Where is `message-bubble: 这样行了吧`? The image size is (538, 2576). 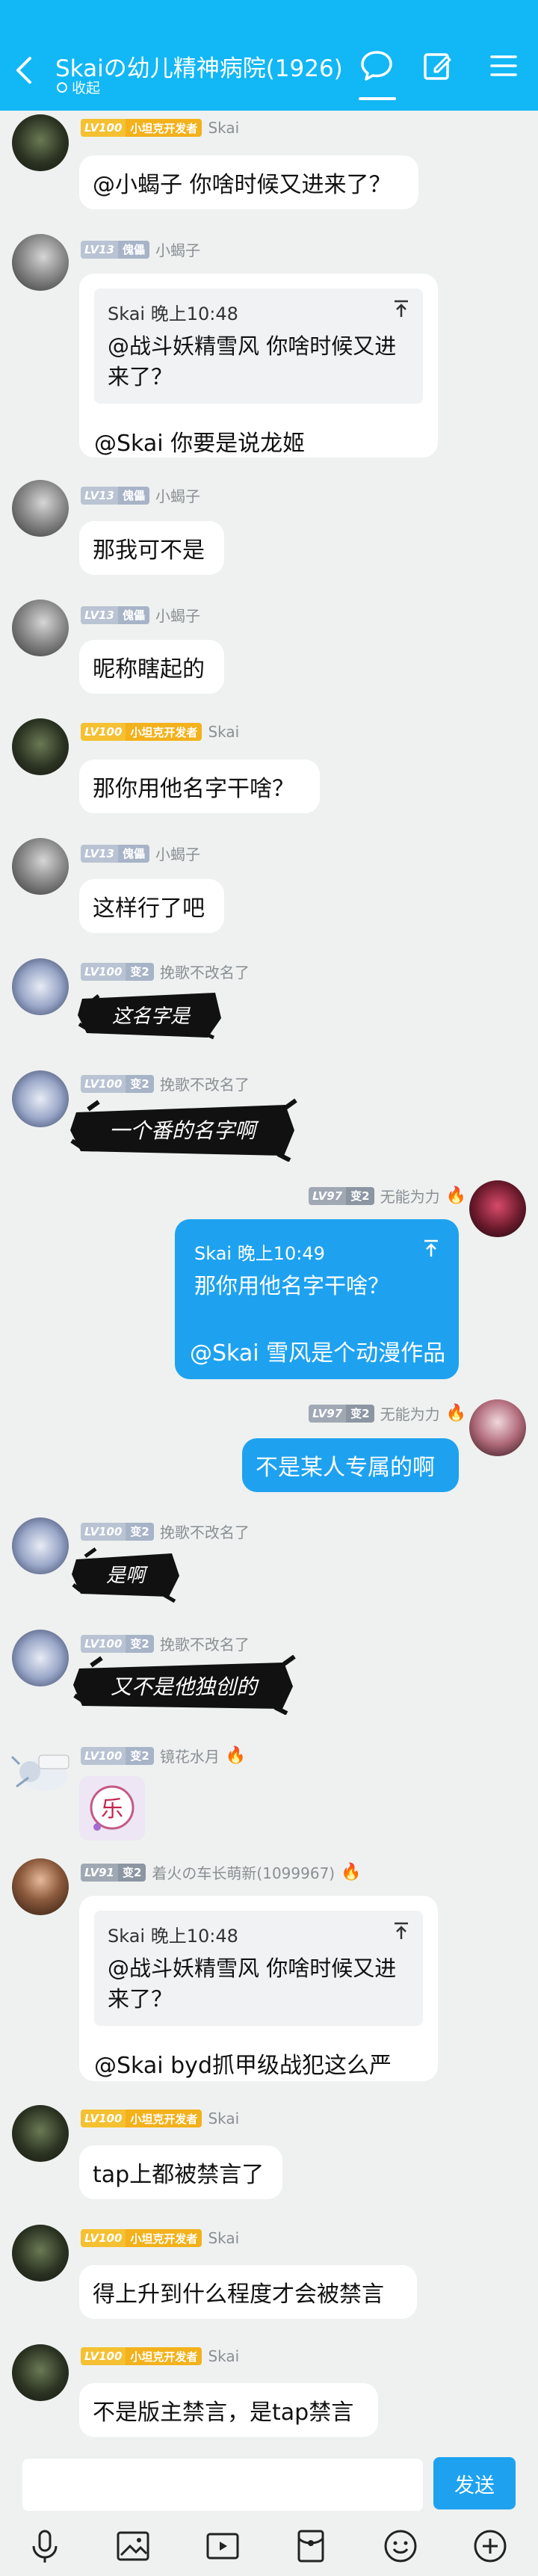 message-bubble: 这样行了吧 is located at coordinates (151, 906).